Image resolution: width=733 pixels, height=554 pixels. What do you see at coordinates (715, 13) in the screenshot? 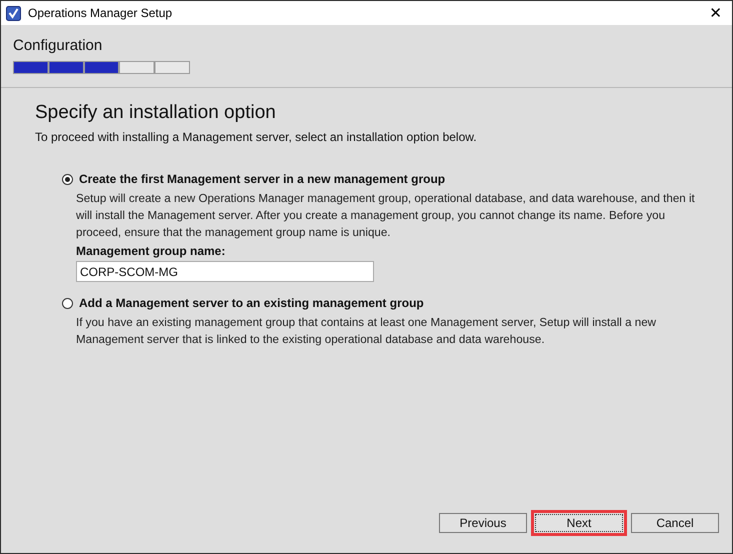
I see `close-button: ✕` at bounding box center [715, 13].